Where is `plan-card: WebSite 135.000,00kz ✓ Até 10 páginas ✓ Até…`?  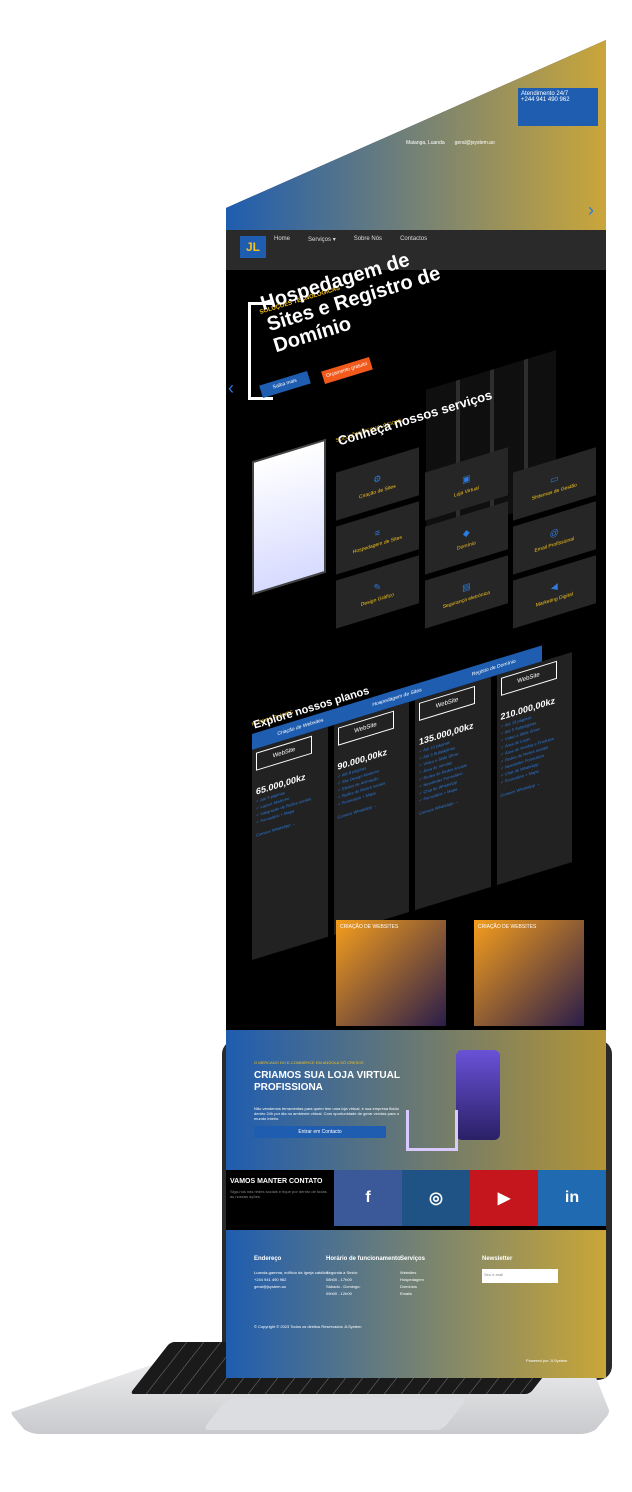
plan-card: WebSite 135.000,00kz ✓ Até 10 páginas ✓ Até… is located at coordinates (453, 794).